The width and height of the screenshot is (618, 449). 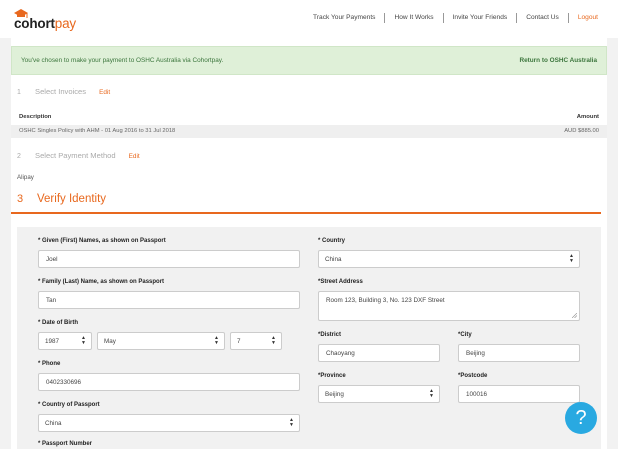 I want to click on district-input: Chaoyang, so click(x=379, y=353).